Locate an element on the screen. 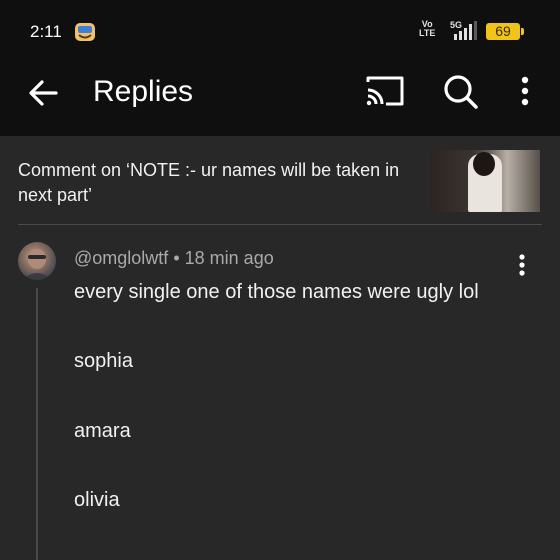 Image resolution: width=560 pixels, height=560 pixels. avatar is located at coordinates (37, 261).